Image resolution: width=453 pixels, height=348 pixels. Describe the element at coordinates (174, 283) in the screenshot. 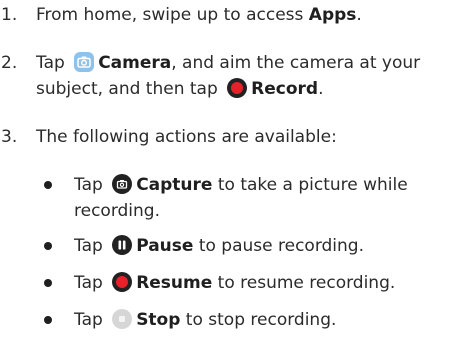

I see `resume-label: Resume` at that location.